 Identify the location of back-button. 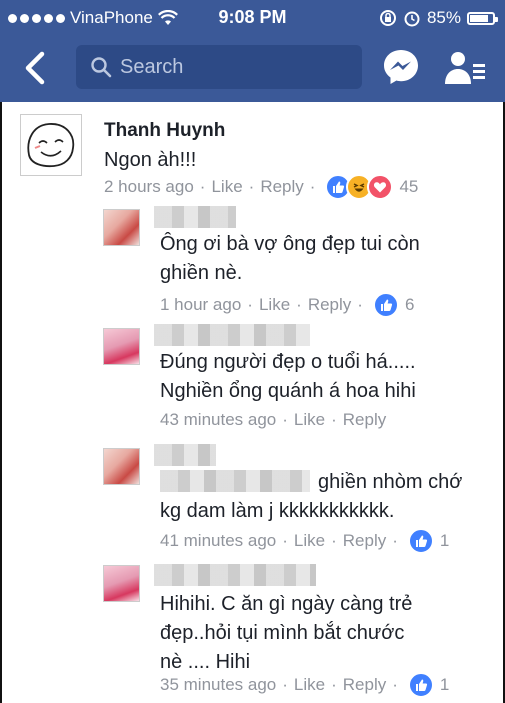
(36, 68).